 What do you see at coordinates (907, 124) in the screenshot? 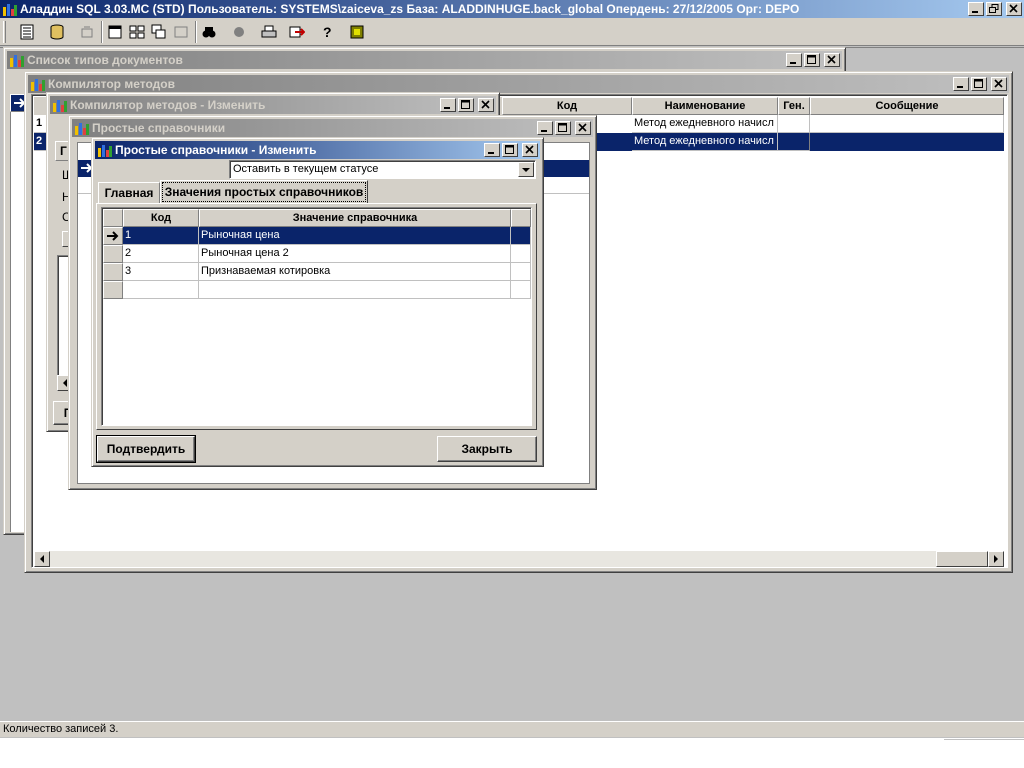
I see `cell-message` at bounding box center [907, 124].